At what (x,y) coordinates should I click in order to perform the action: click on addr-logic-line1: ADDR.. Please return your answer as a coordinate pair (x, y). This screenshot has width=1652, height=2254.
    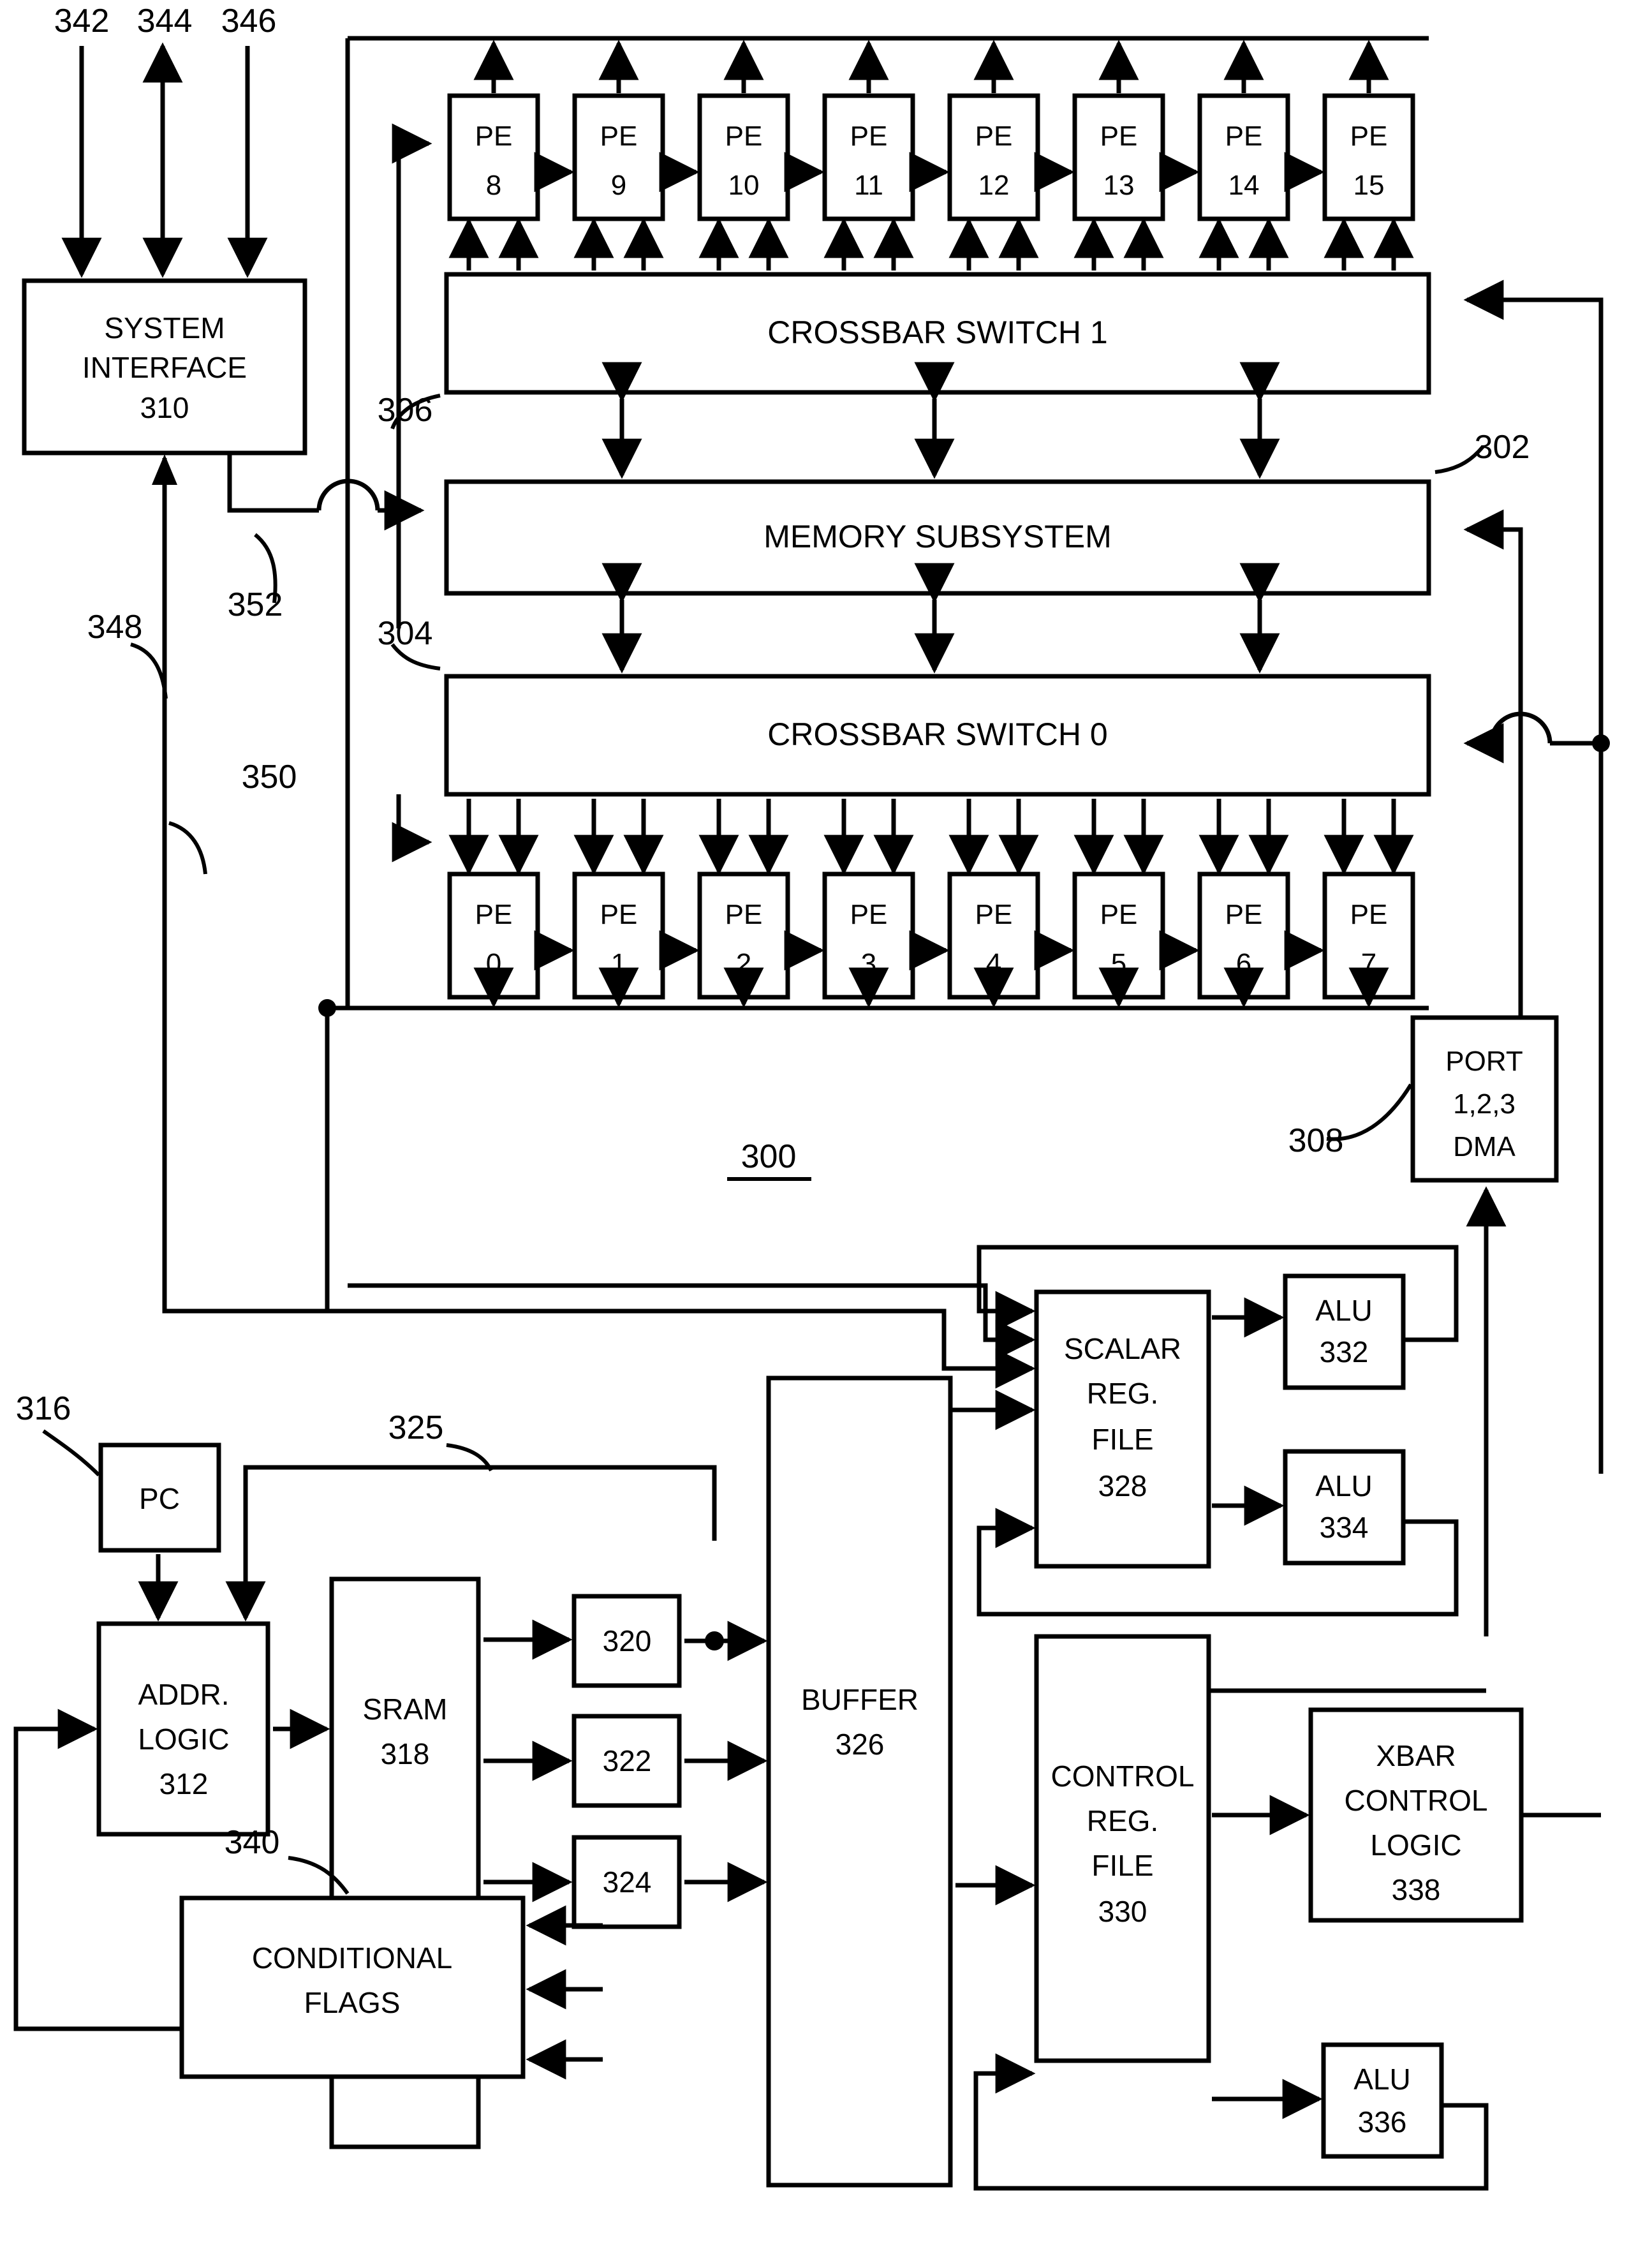
    Looking at the image, I should click on (184, 1694).